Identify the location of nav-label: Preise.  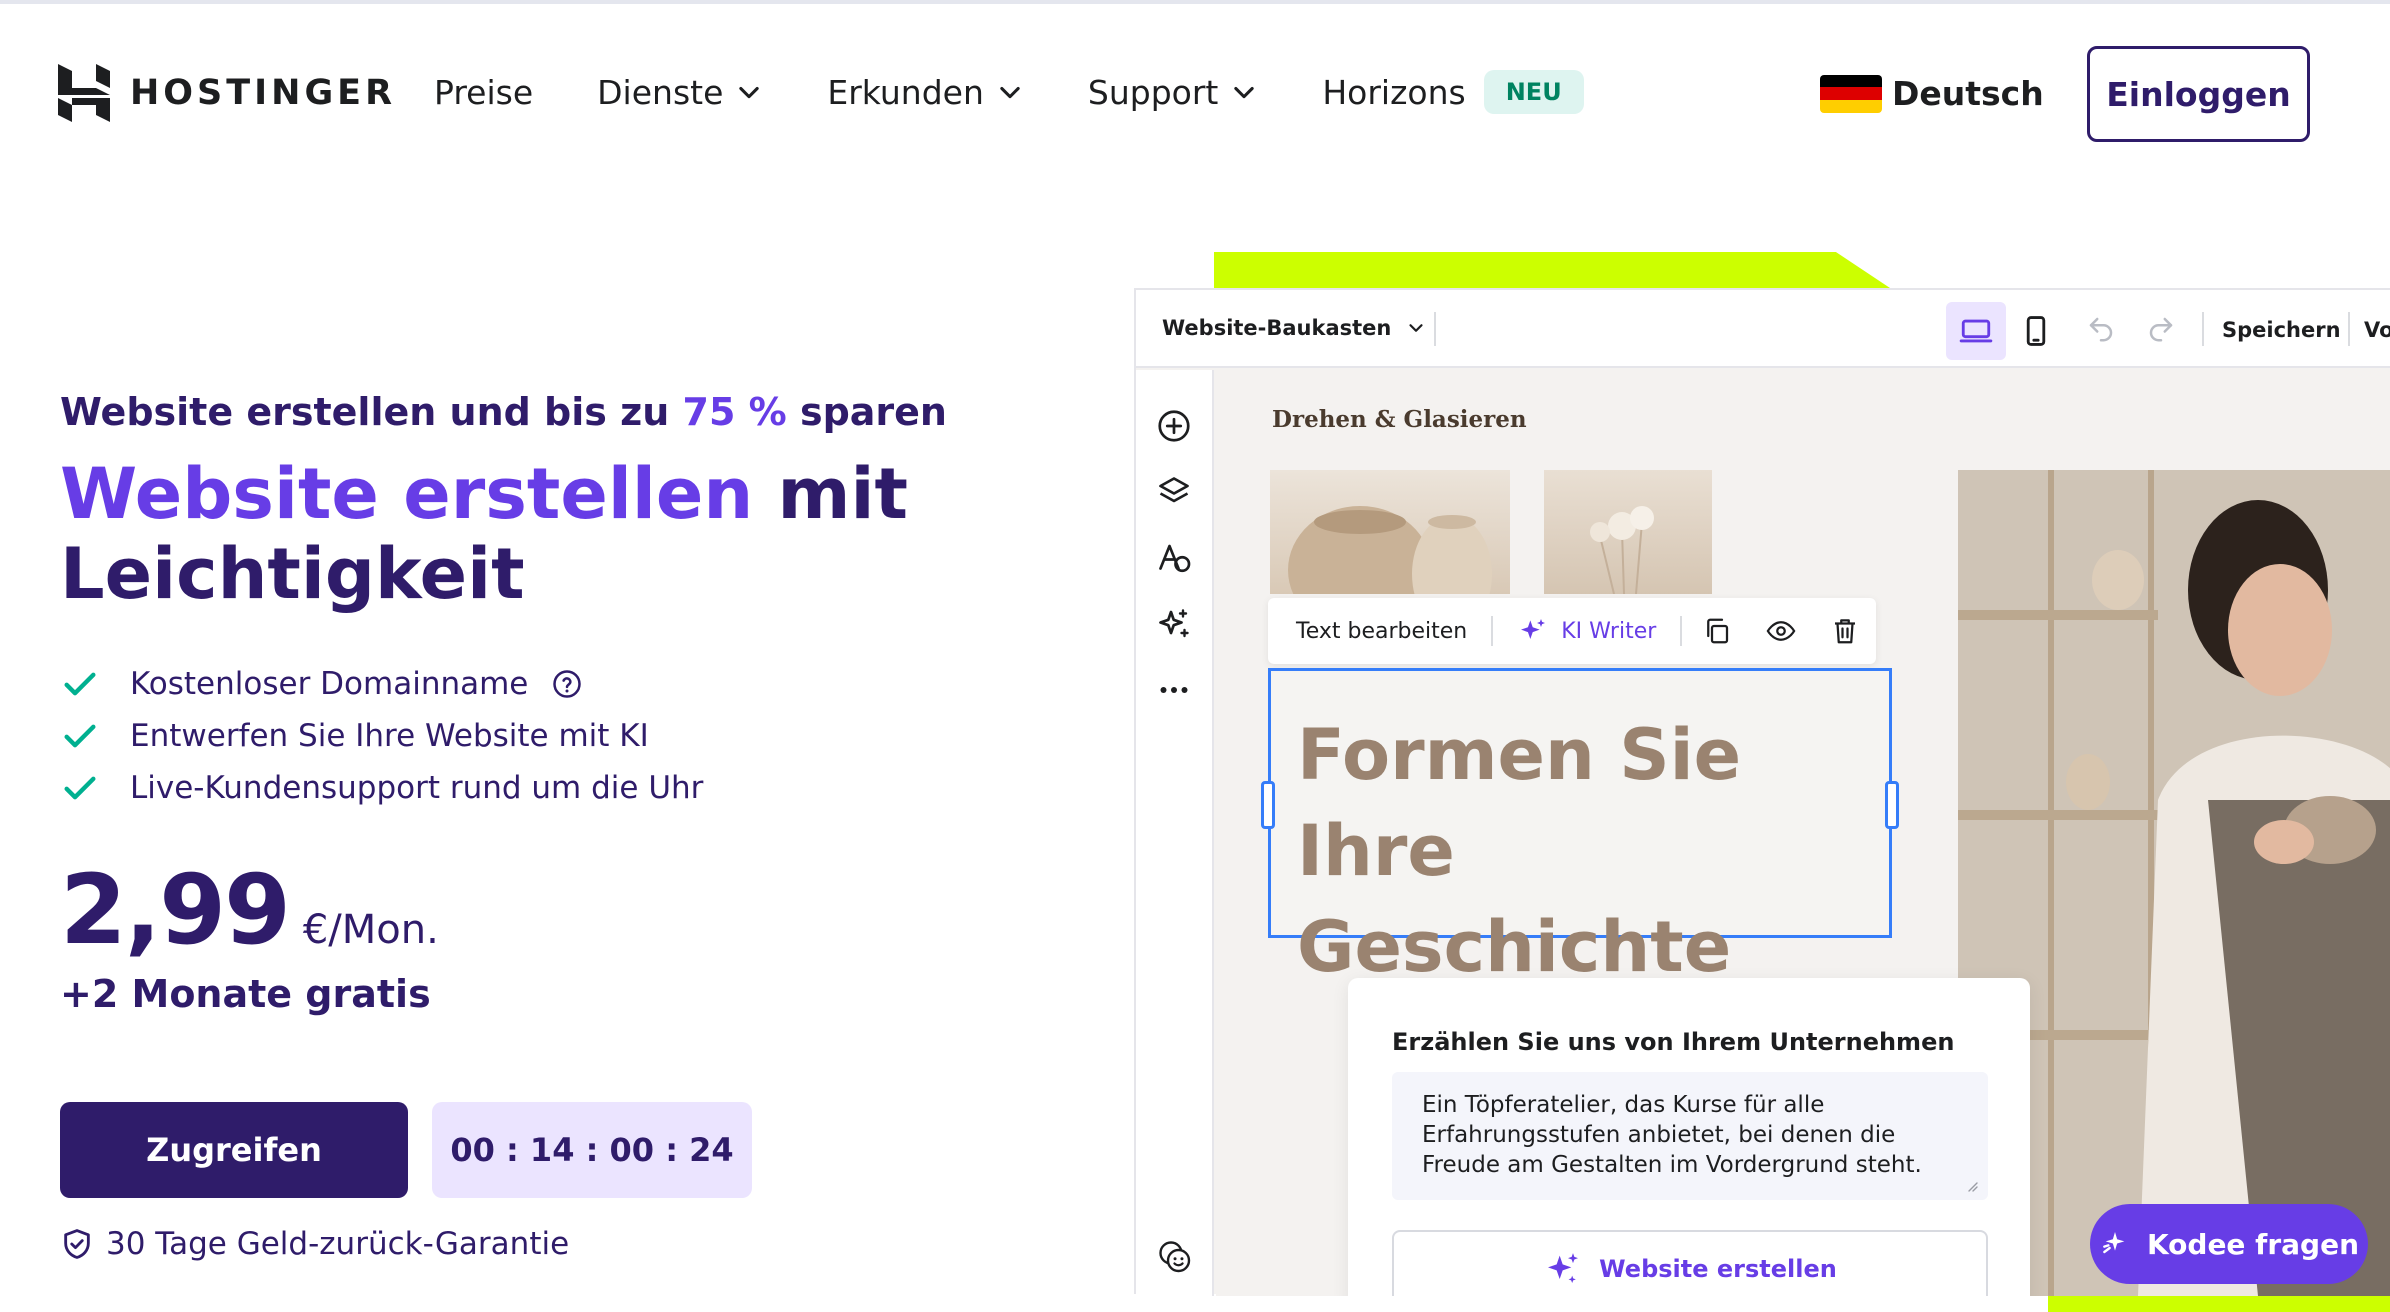
(484, 92).